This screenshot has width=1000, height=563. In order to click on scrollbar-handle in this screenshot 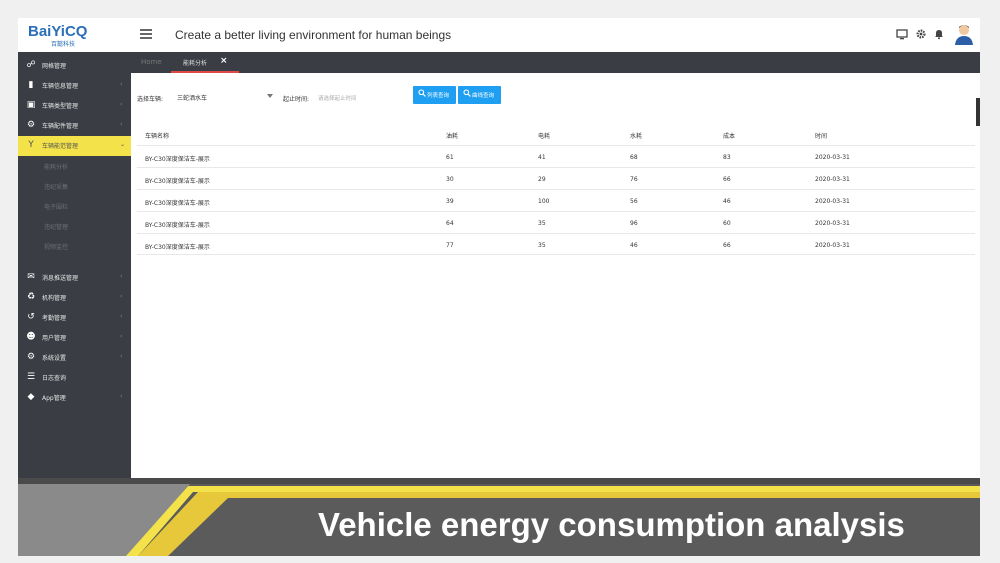, I will do `click(978, 112)`.